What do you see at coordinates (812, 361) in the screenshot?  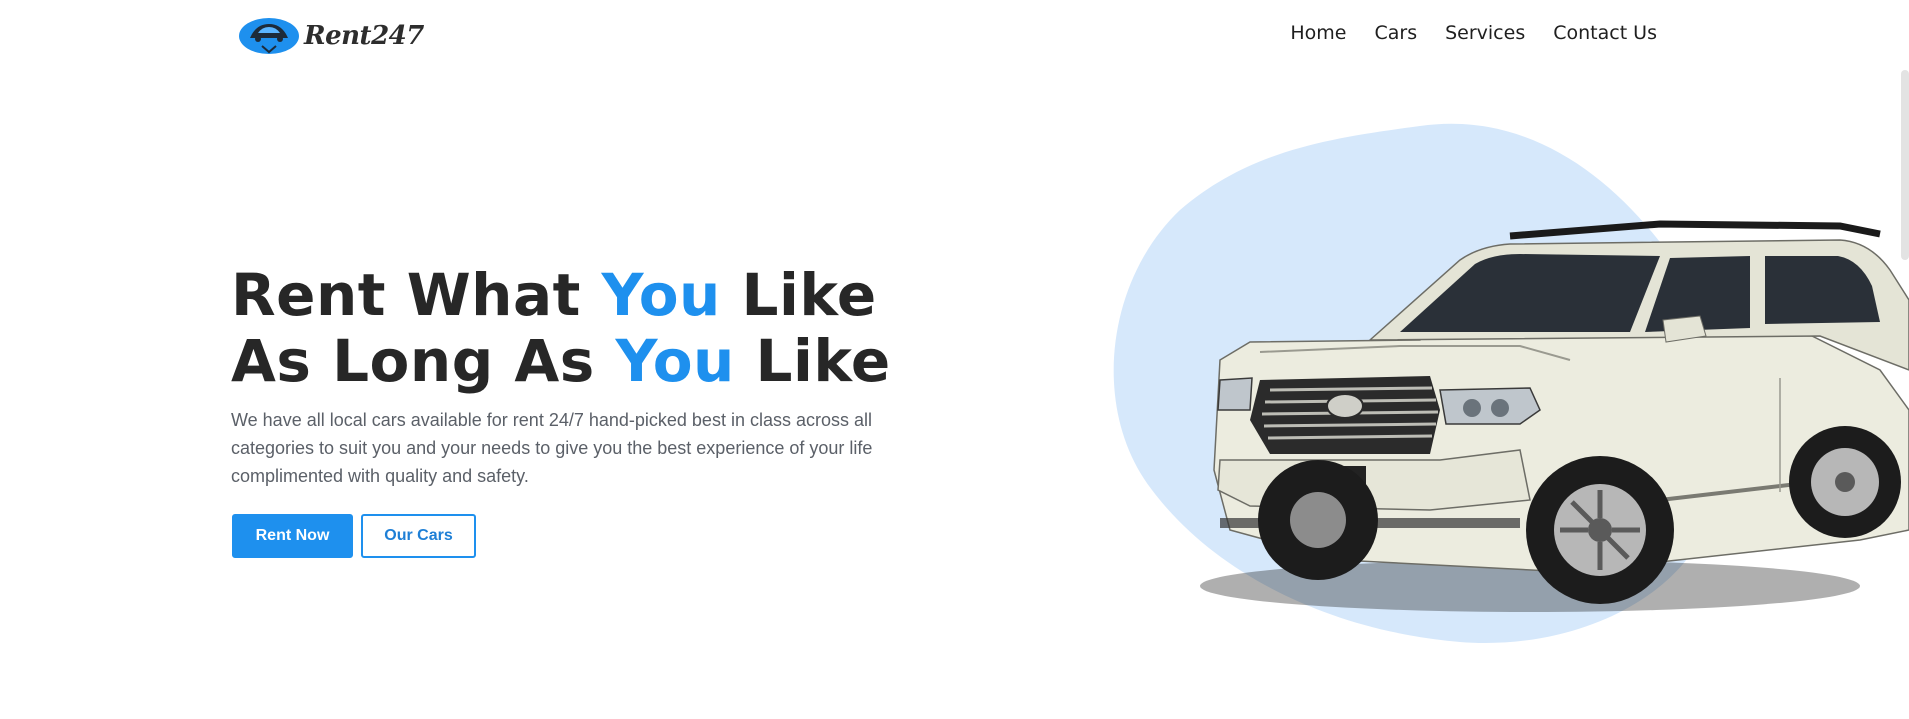 I see `hero-line2-b: Like` at bounding box center [812, 361].